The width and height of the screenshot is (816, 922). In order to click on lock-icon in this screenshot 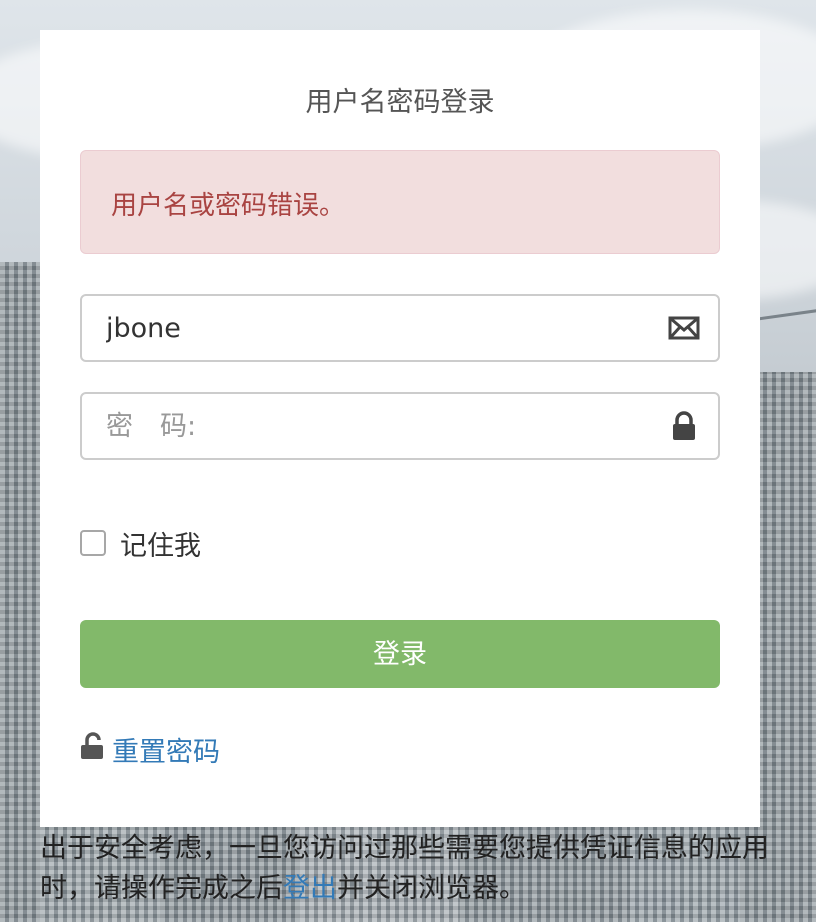, I will do `click(684, 425)`.